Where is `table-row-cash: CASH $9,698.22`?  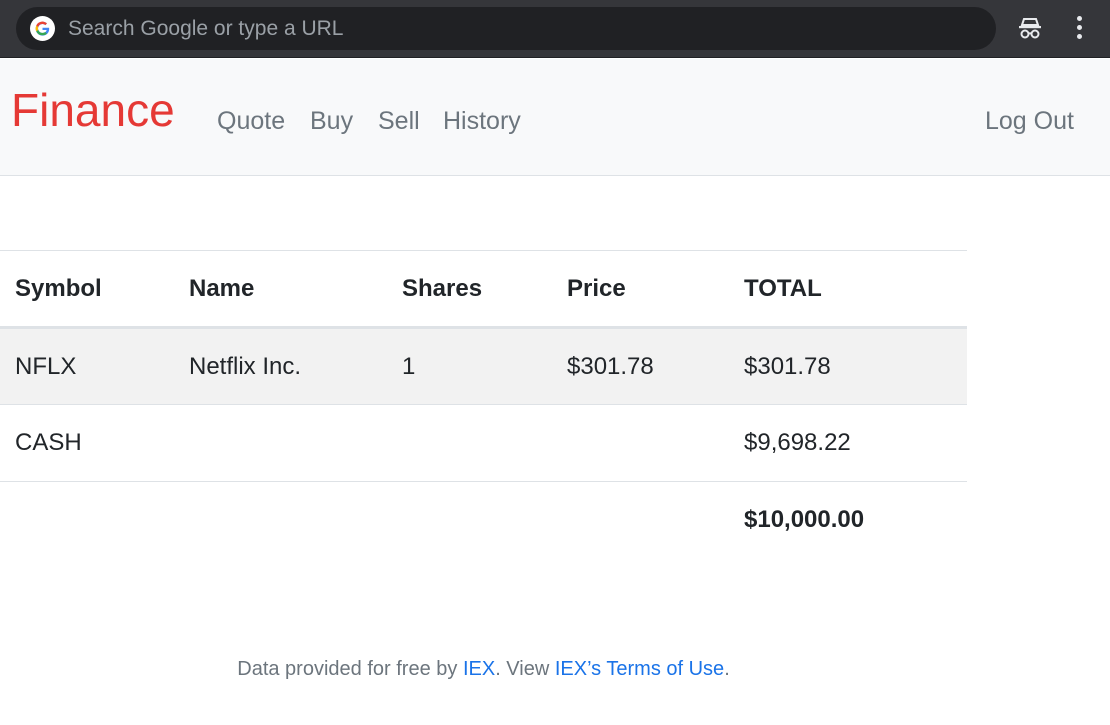
table-row-cash: CASH $9,698.22 is located at coordinates (483, 443).